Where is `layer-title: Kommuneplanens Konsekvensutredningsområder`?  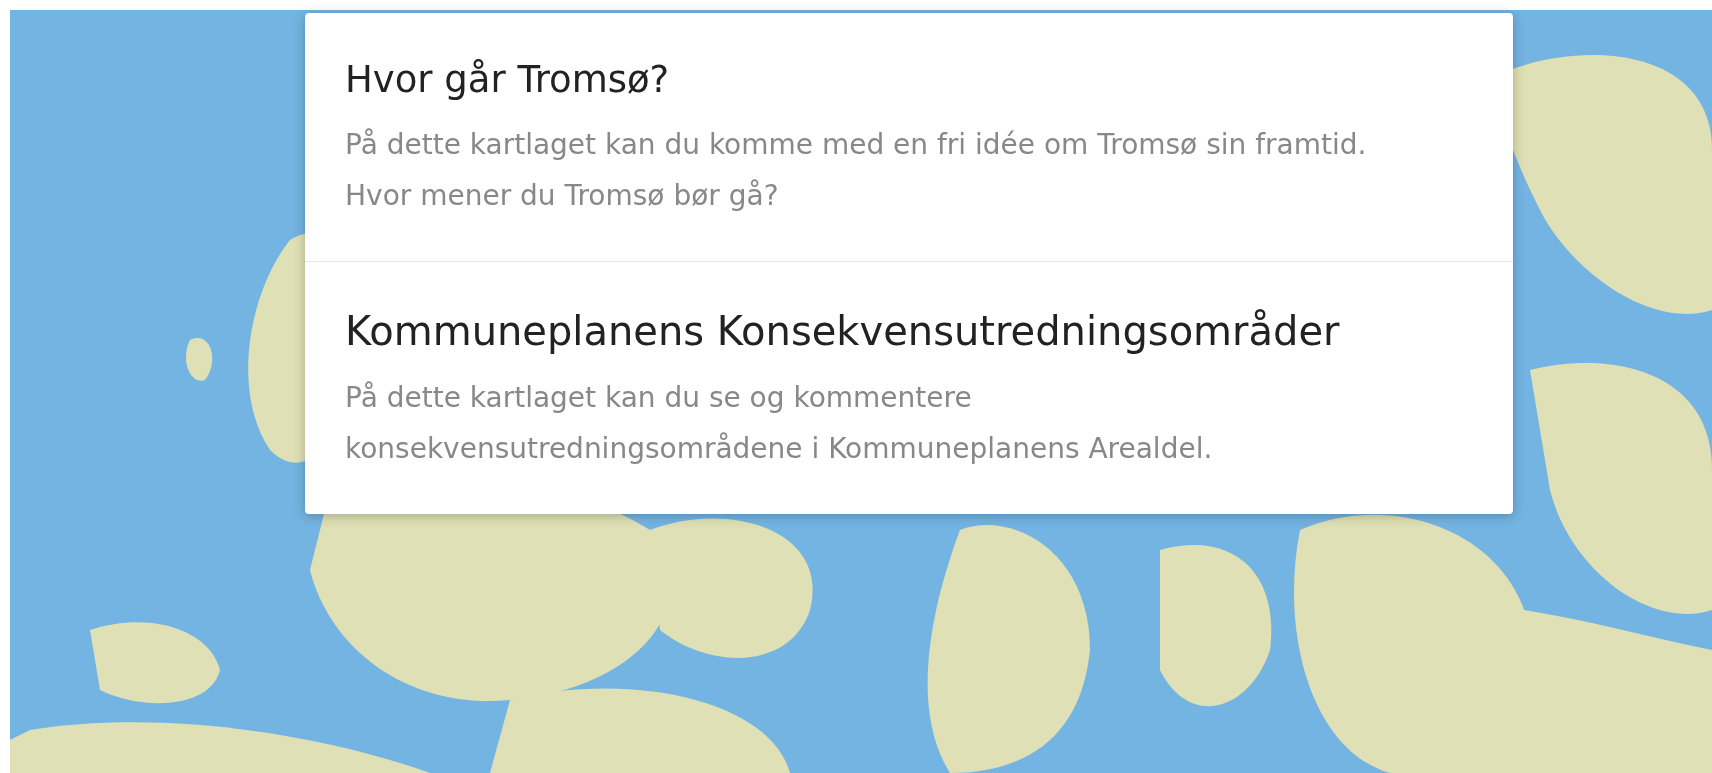 layer-title: Kommuneplanens Konsekvensutredningsområder is located at coordinates (843, 332).